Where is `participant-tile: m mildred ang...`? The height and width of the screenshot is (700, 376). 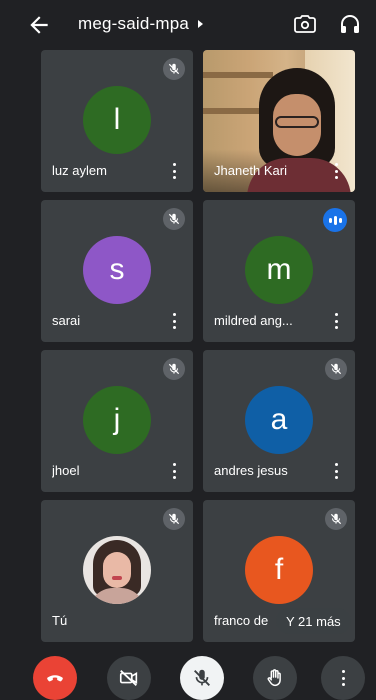
participant-tile: m mildred ang... is located at coordinates (279, 271).